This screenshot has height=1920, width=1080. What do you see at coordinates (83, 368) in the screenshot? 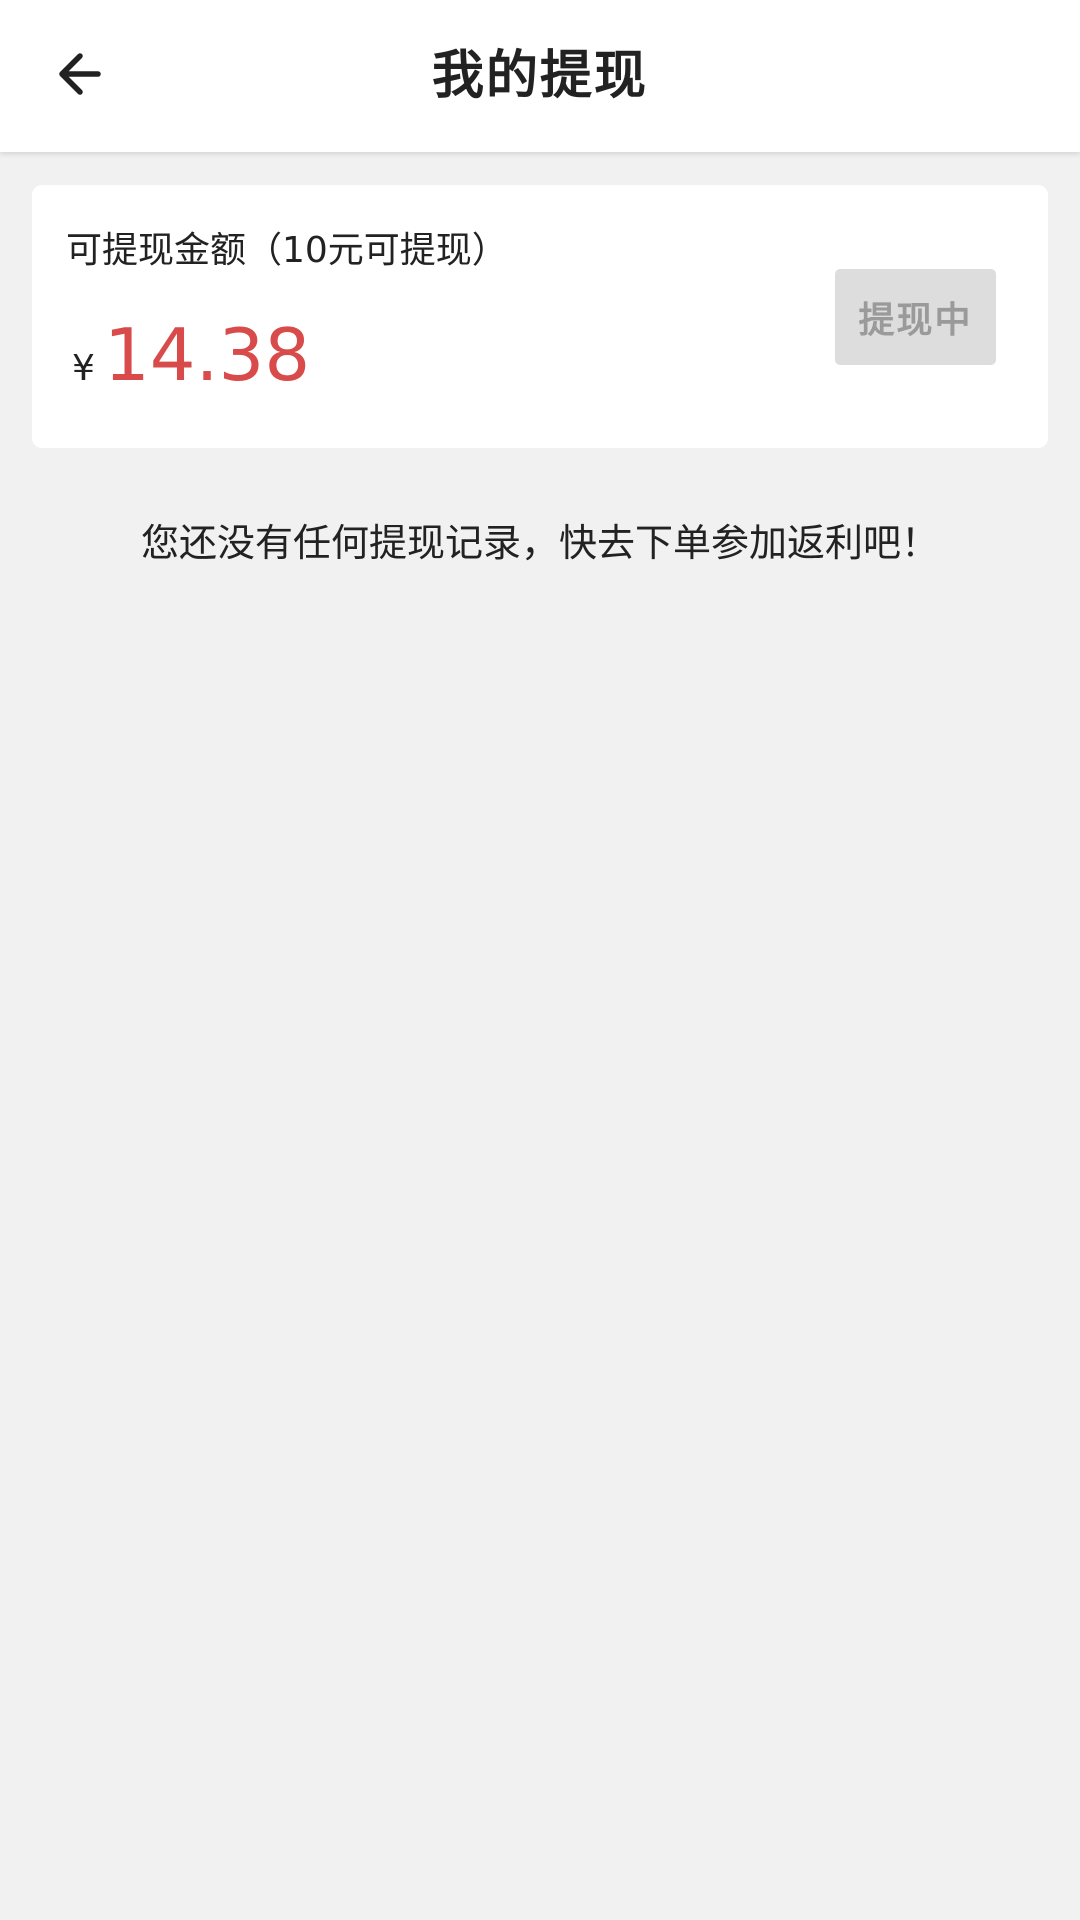
I see `currency-symbol: ¥` at bounding box center [83, 368].